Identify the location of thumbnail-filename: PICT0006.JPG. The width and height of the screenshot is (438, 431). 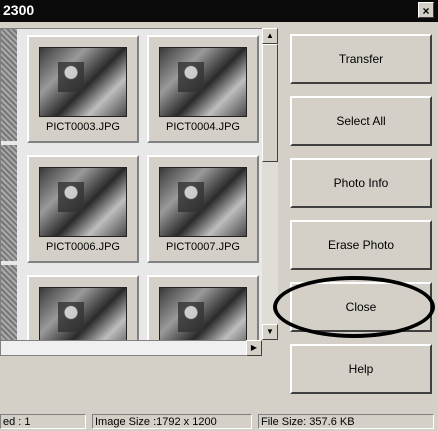
(83, 247).